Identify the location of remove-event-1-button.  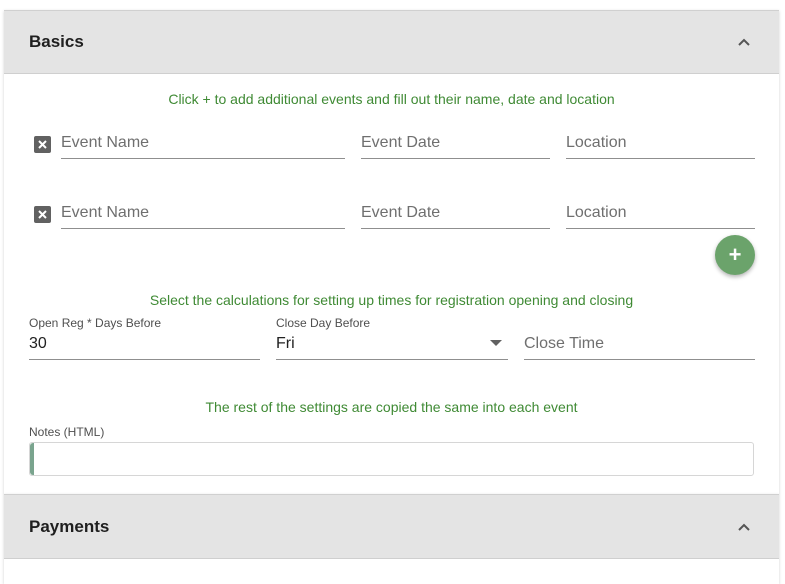
(42, 144).